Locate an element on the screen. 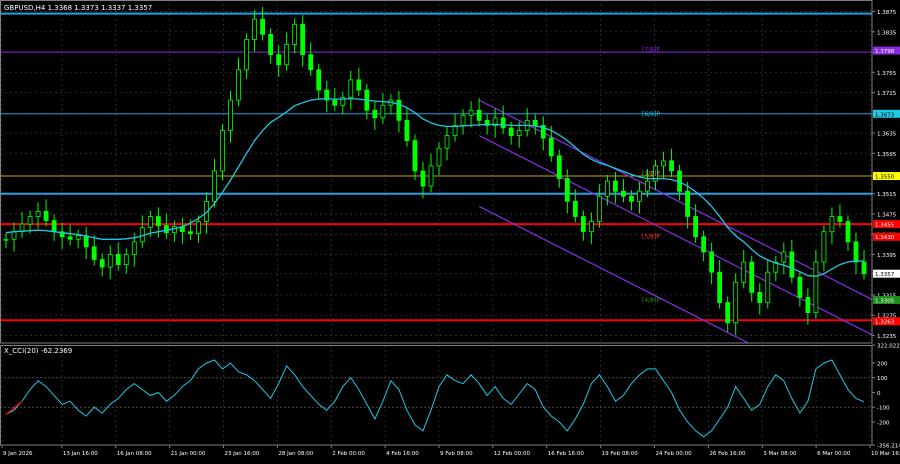 This screenshot has height=464, width=900. murrey-level-label: [7/8]P is located at coordinates (651, 174).